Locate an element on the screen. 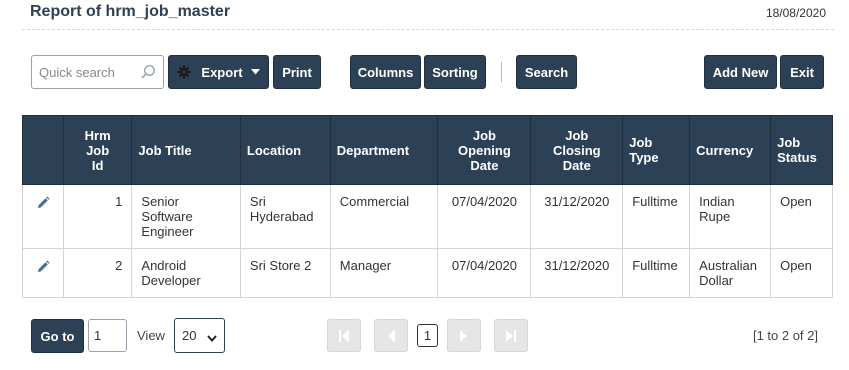 This screenshot has height=370, width=849. previous-page-button is located at coordinates (391, 335).